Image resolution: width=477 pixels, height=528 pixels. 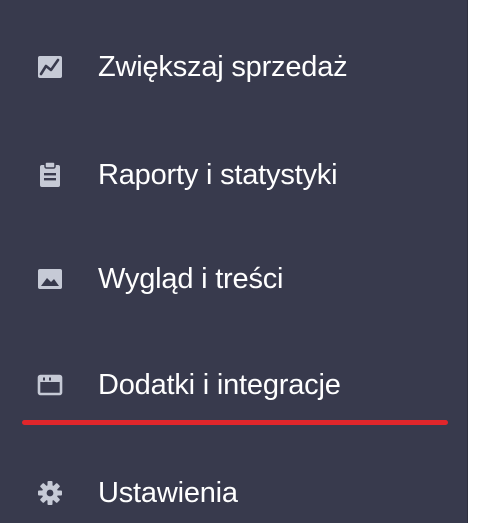 What do you see at coordinates (235, 422) in the screenshot?
I see `active-item-underline` at bounding box center [235, 422].